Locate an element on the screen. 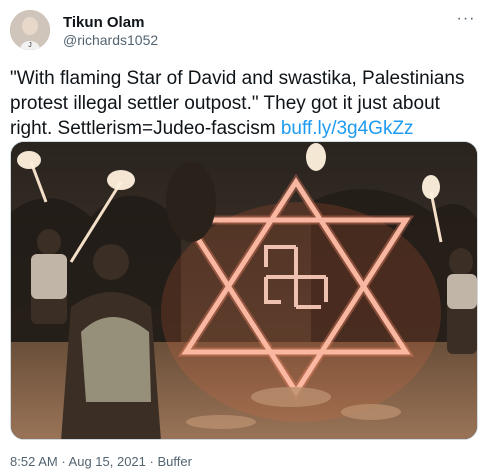 This screenshot has height=475, width=490. svg-text: J is located at coordinates (30, 45).